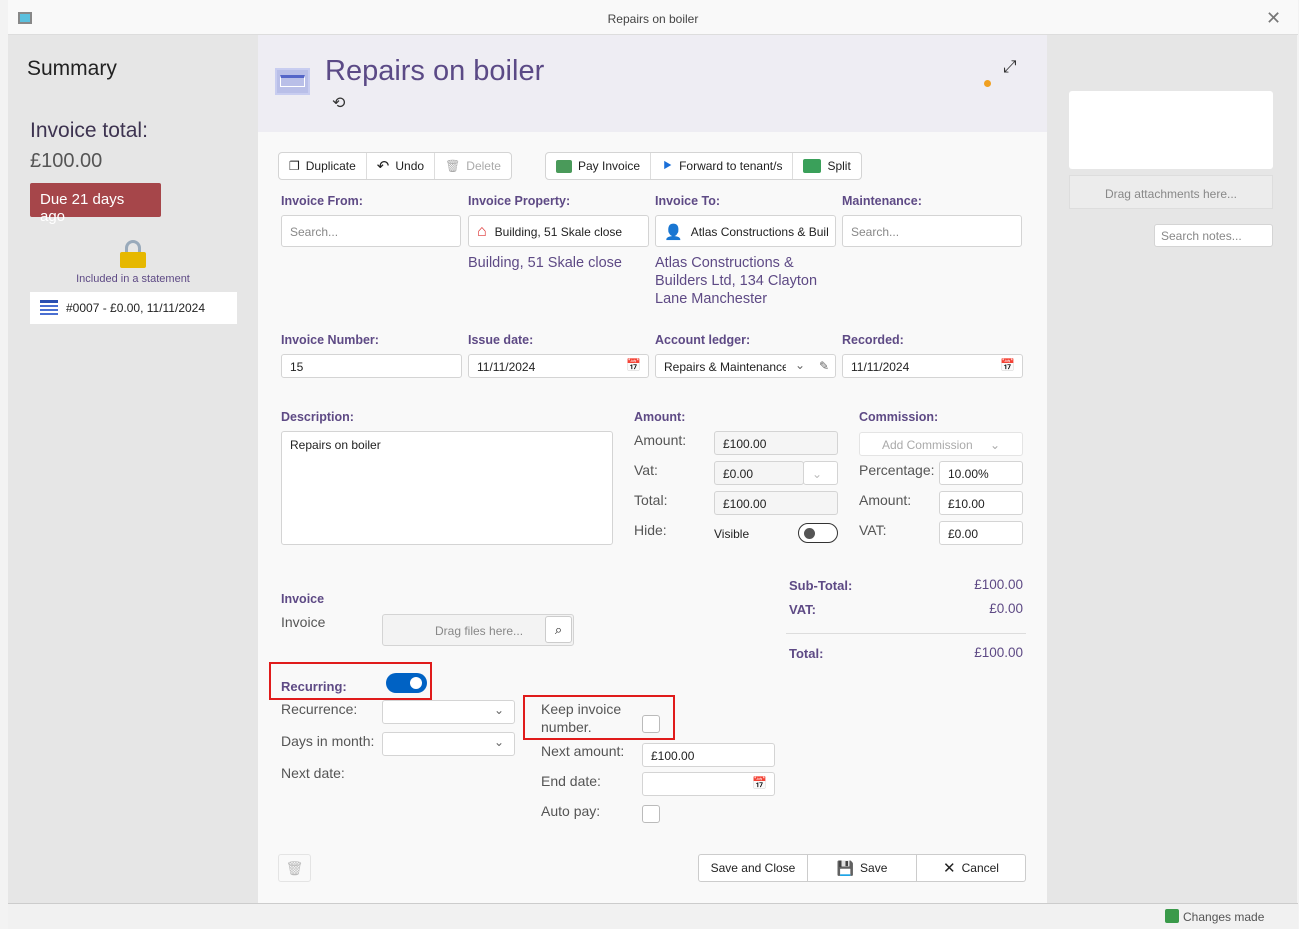 The height and width of the screenshot is (929, 1299). I want to click on commission-amount-label: Amount:, so click(885, 500).